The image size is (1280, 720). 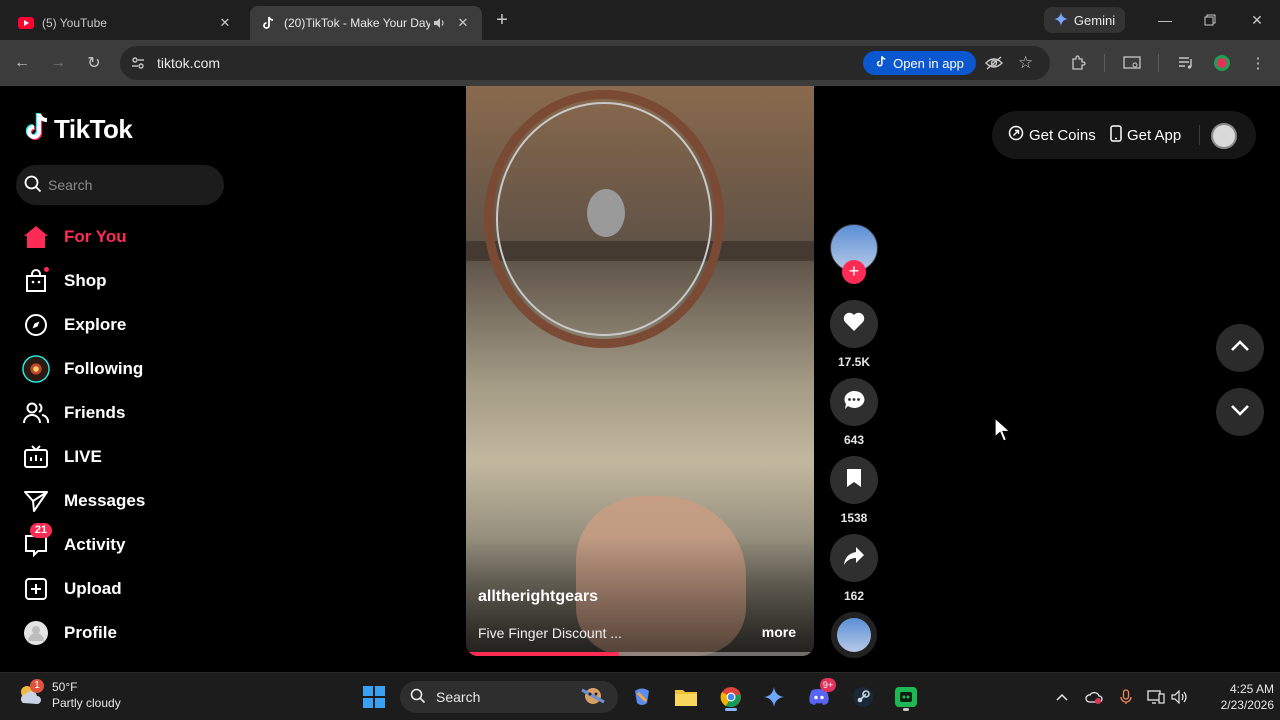 What do you see at coordinates (1094, 20) in the screenshot?
I see `gemini-label: Gemini` at bounding box center [1094, 20].